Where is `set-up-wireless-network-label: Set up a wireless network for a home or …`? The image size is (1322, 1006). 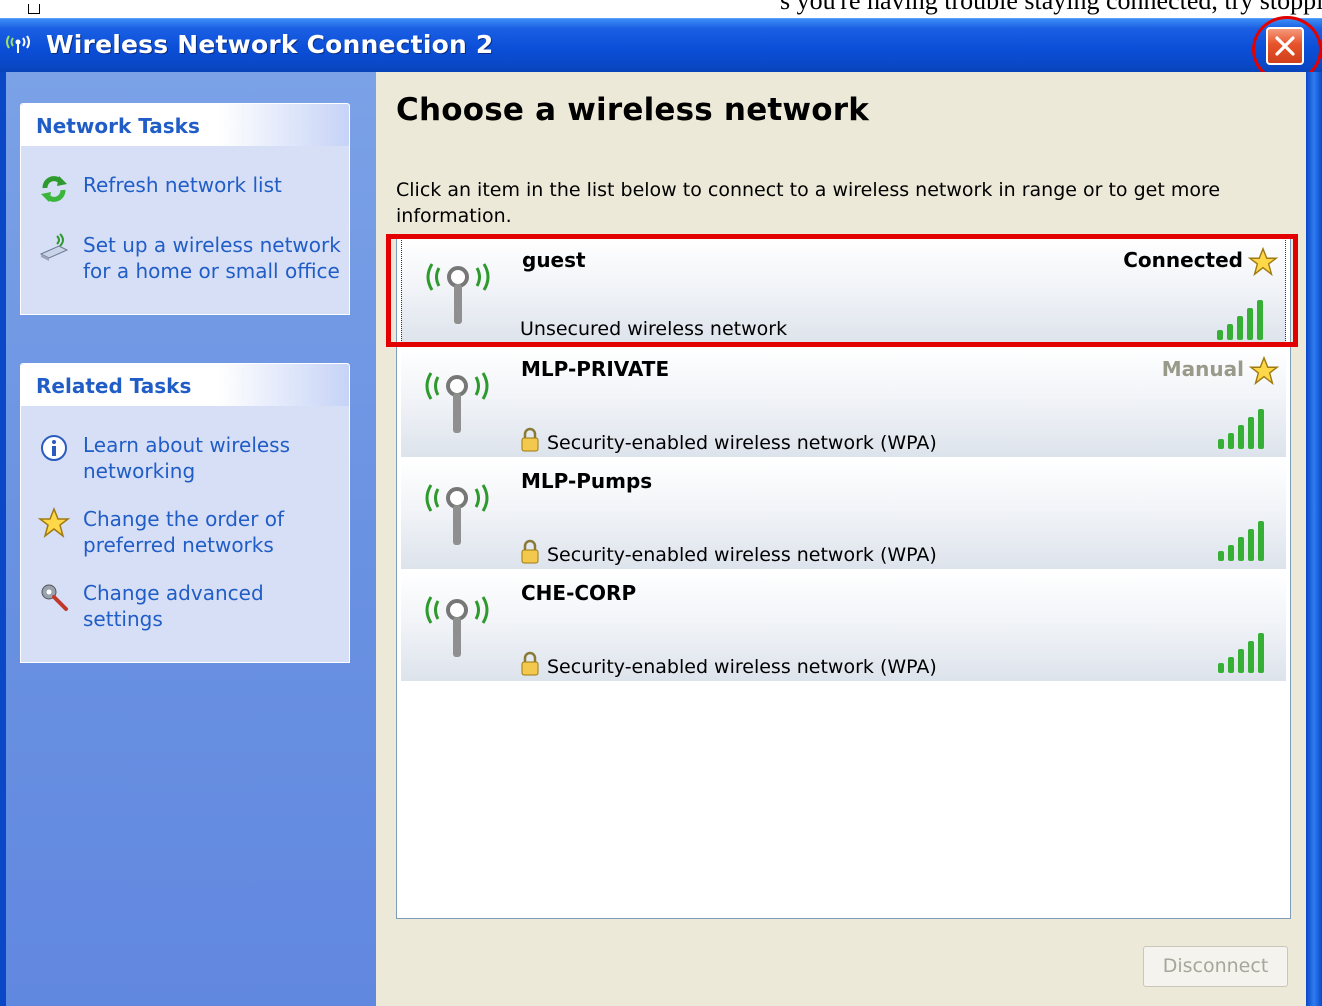
set-up-wireless-network-label: Set up a wireless network for a home or … is located at coordinates (212, 258).